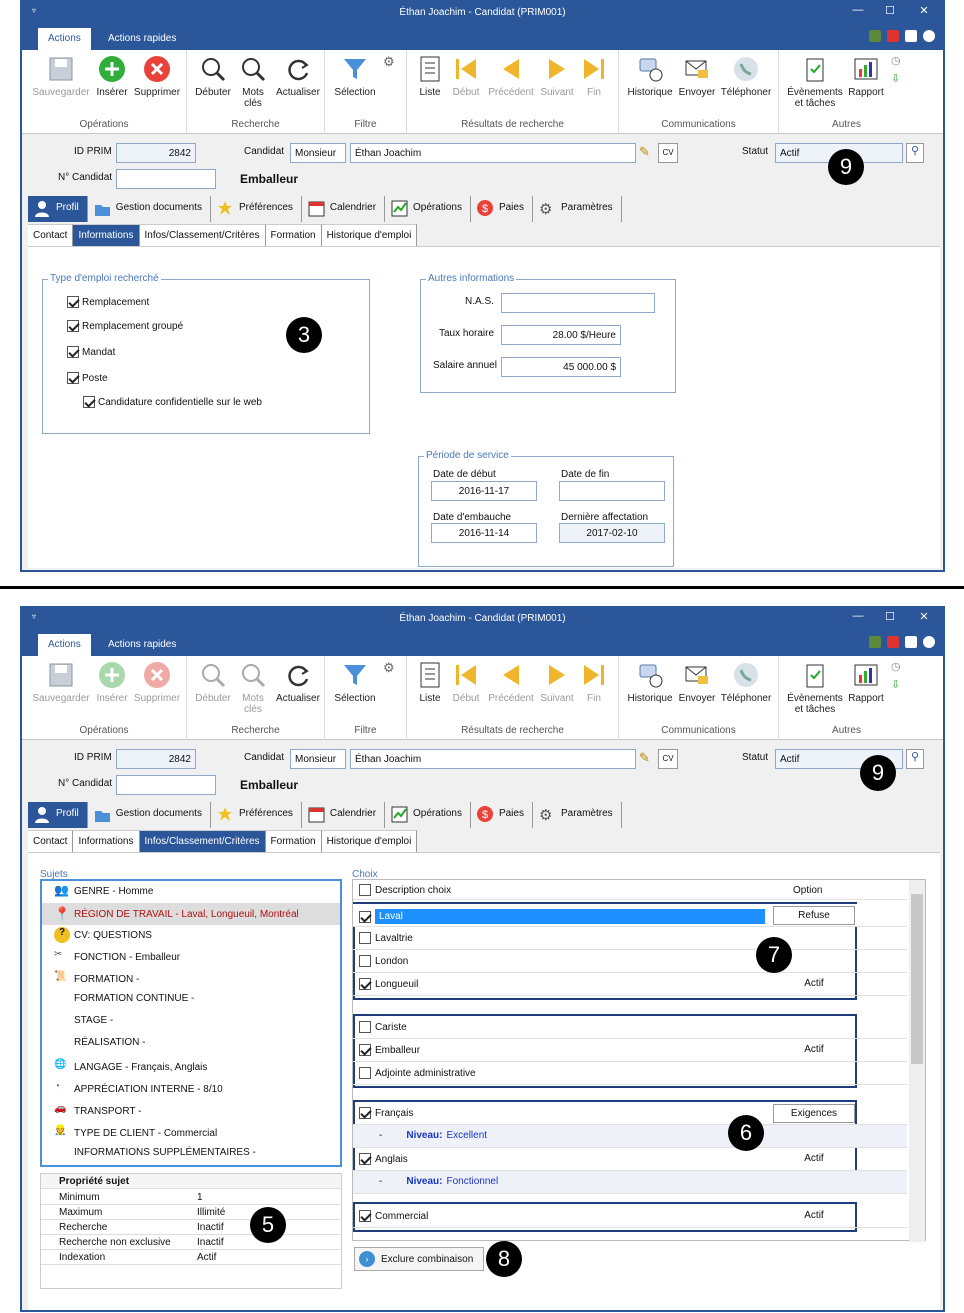  What do you see at coordinates (630, 938) in the screenshot?
I see `choice-lavaltrie: Lavaltrie` at bounding box center [630, 938].